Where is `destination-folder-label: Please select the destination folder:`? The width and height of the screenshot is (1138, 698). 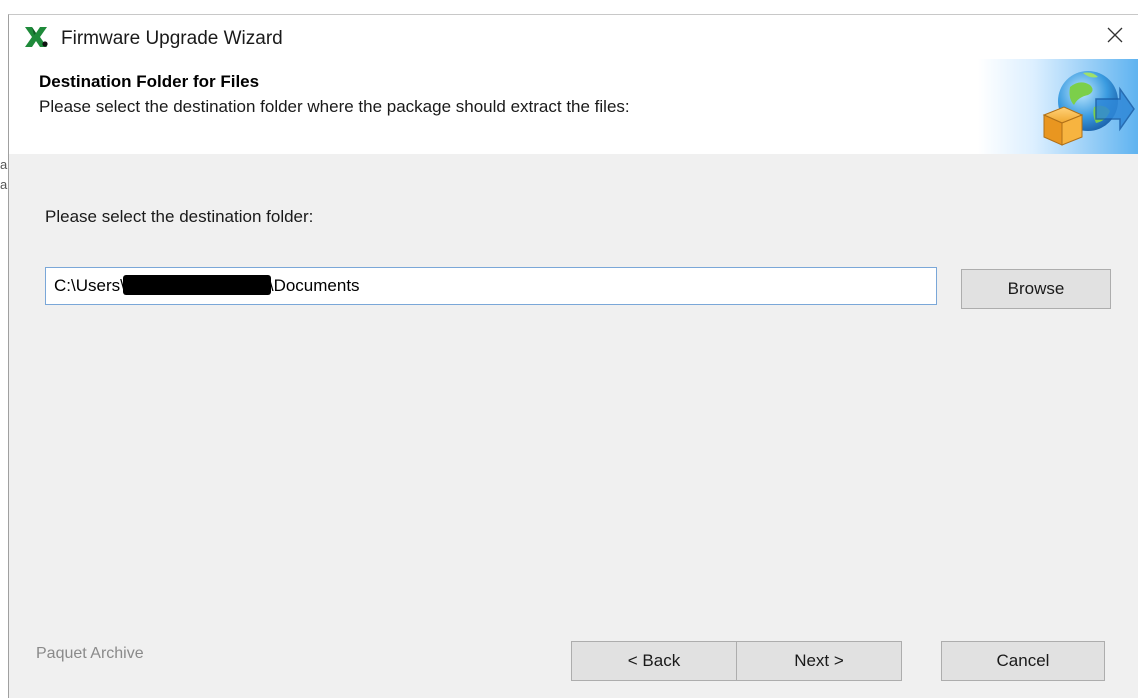 destination-folder-label: Please select the destination folder: is located at coordinates (179, 216).